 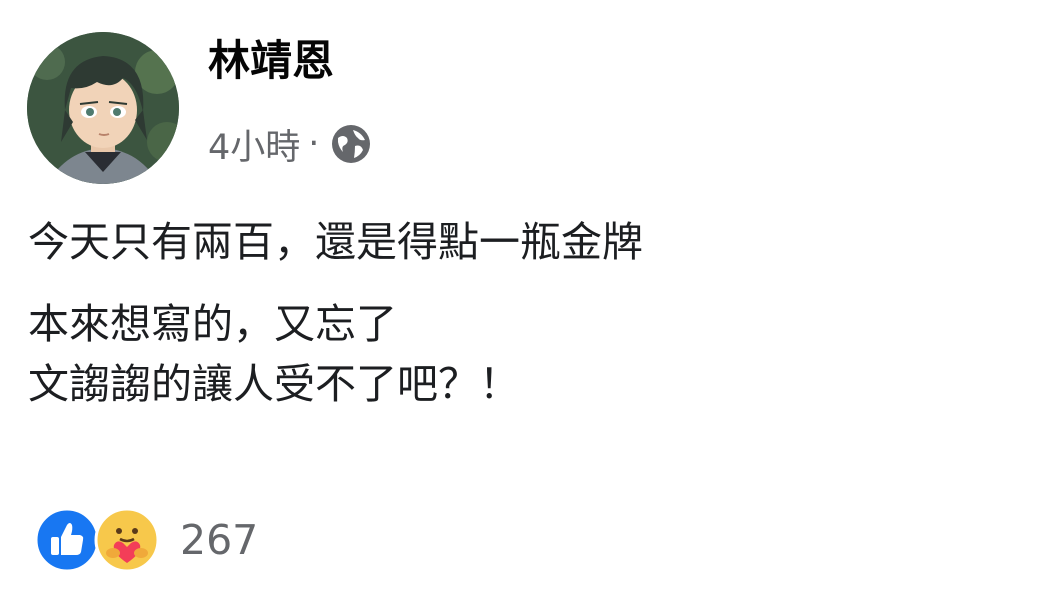 What do you see at coordinates (254, 144) in the screenshot?
I see `post-timestamp: 4小時` at bounding box center [254, 144].